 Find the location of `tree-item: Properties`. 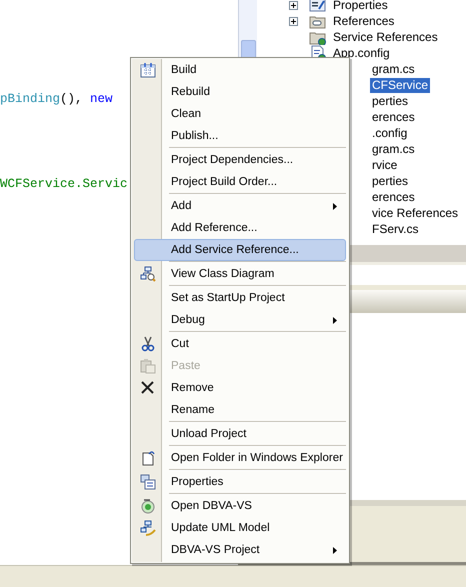

tree-item: Properties is located at coordinates (360, 6).